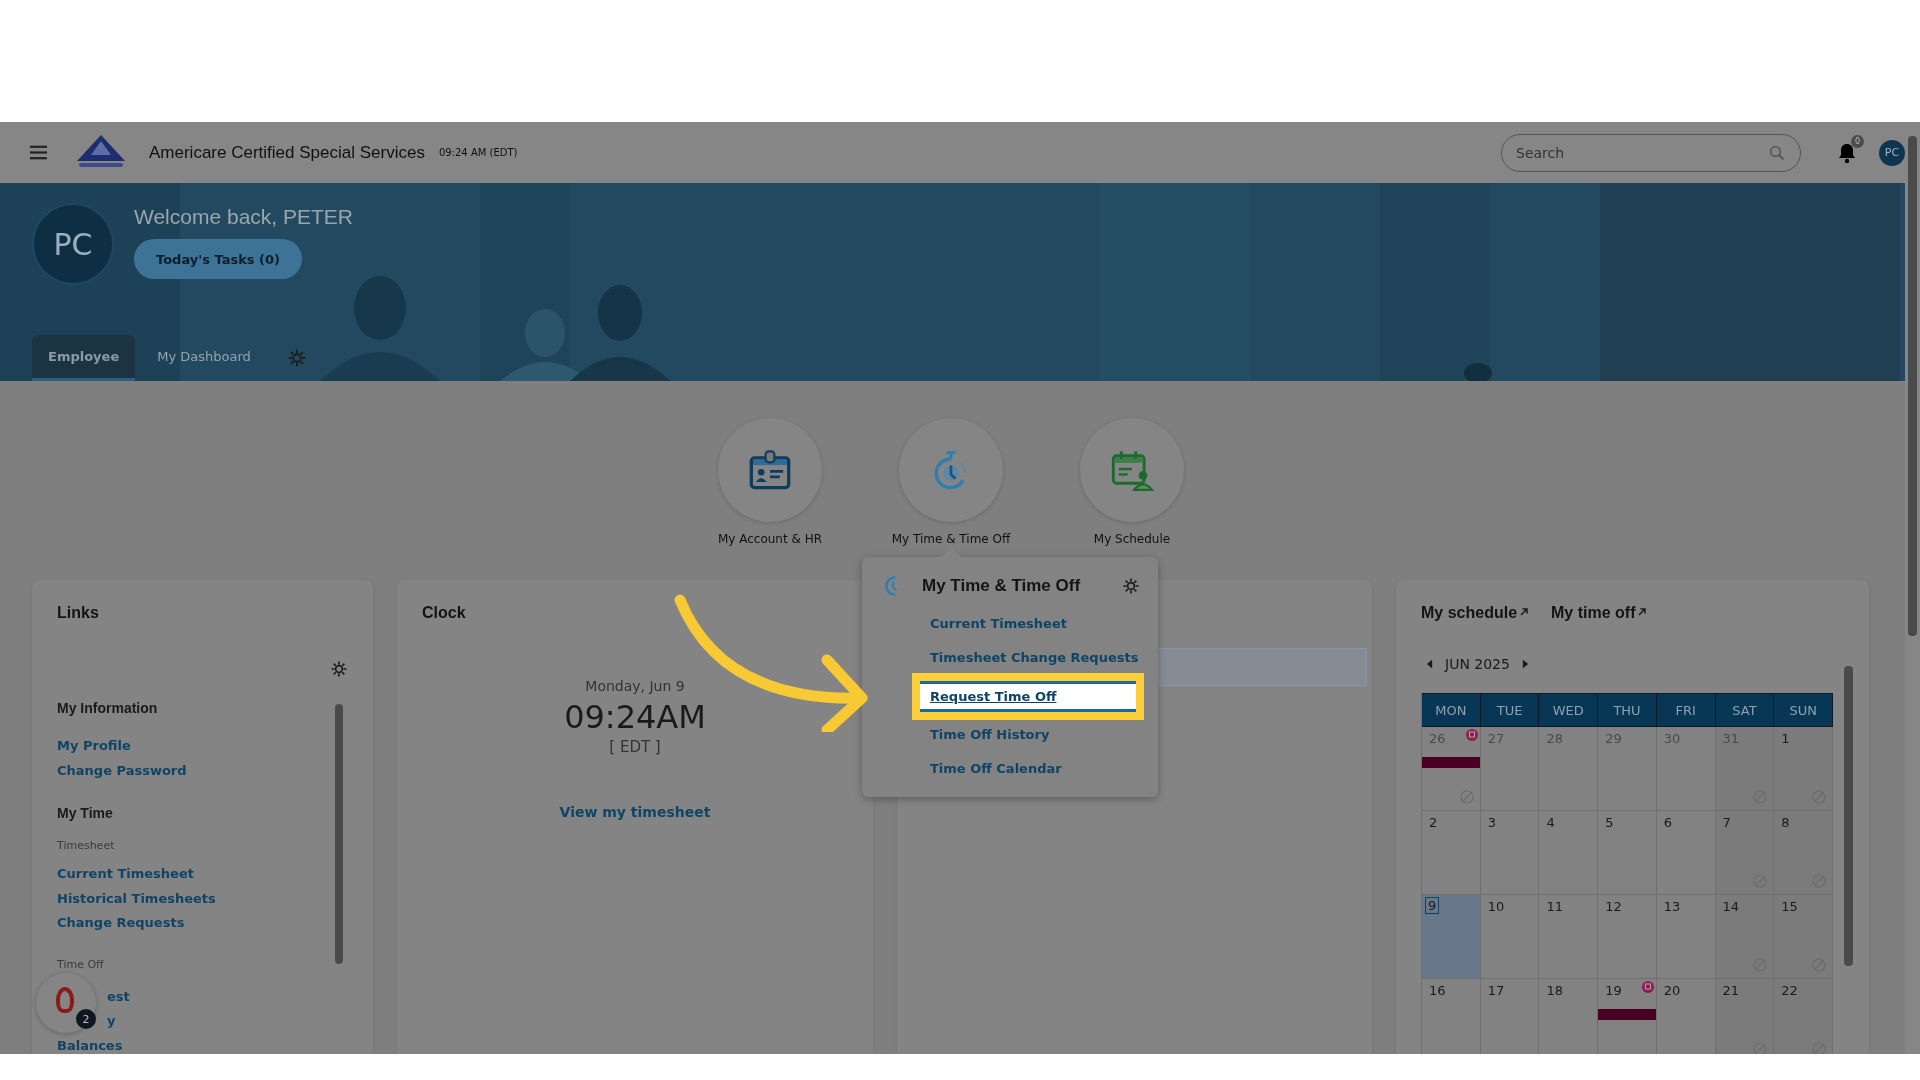 The width and height of the screenshot is (1920, 1080). Describe the element at coordinates (90, 1043) in the screenshot. I see `link: Balances` at that location.